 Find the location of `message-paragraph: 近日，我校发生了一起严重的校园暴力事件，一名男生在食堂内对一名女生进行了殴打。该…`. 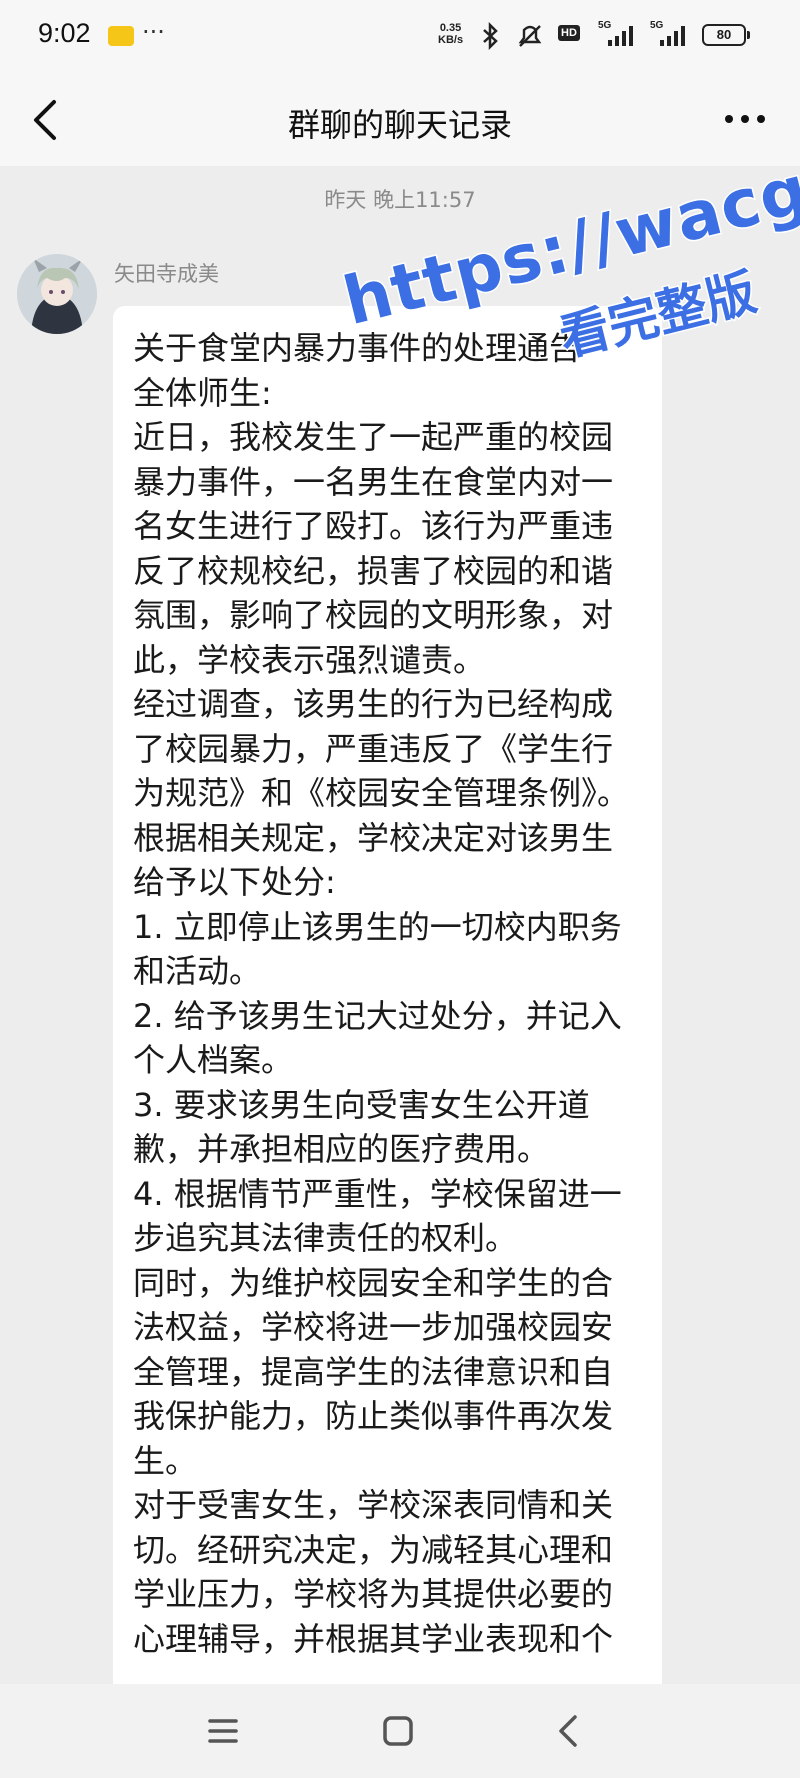

message-paragraph: 近日，我校发生了一起严重的校园暴力事件，一名男生在食堂内对一名女生进行了殴打。该… is located at coordinates (373, 548).